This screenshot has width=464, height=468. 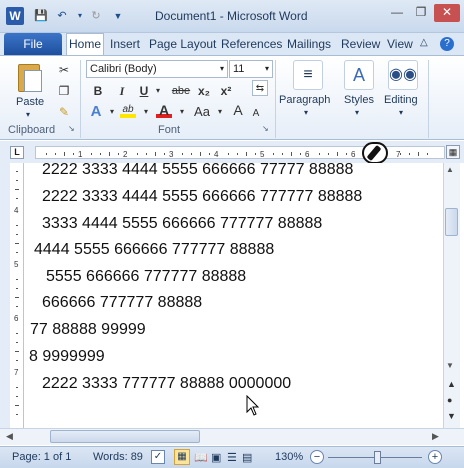 What do you see at coordinates (64, 91) in the screenshot?
I see `copy-icon: ❐` at bounding box center [64, 91].